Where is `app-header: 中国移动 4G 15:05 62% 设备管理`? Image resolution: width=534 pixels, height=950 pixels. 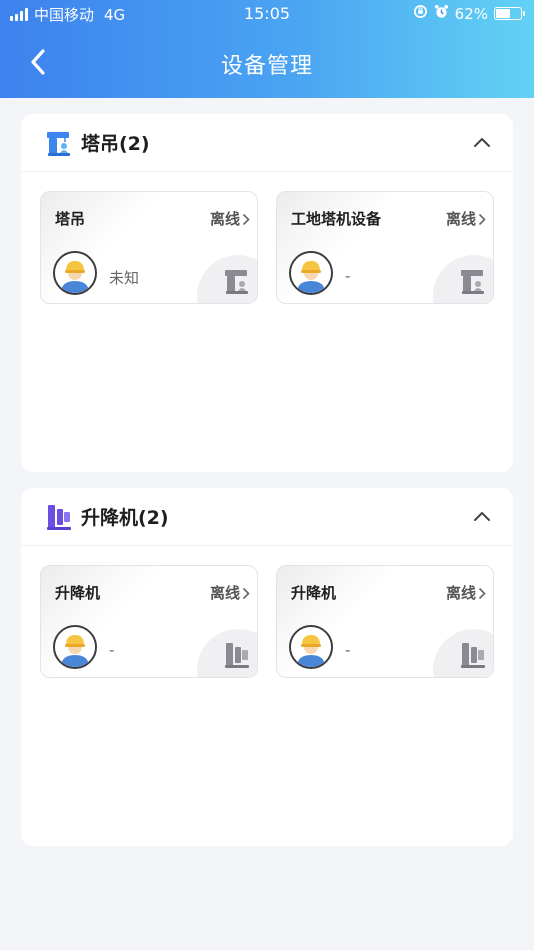
app-header: 中国移动 4G 15:05 62% 设备管理 is located at coordinates (267, 49).